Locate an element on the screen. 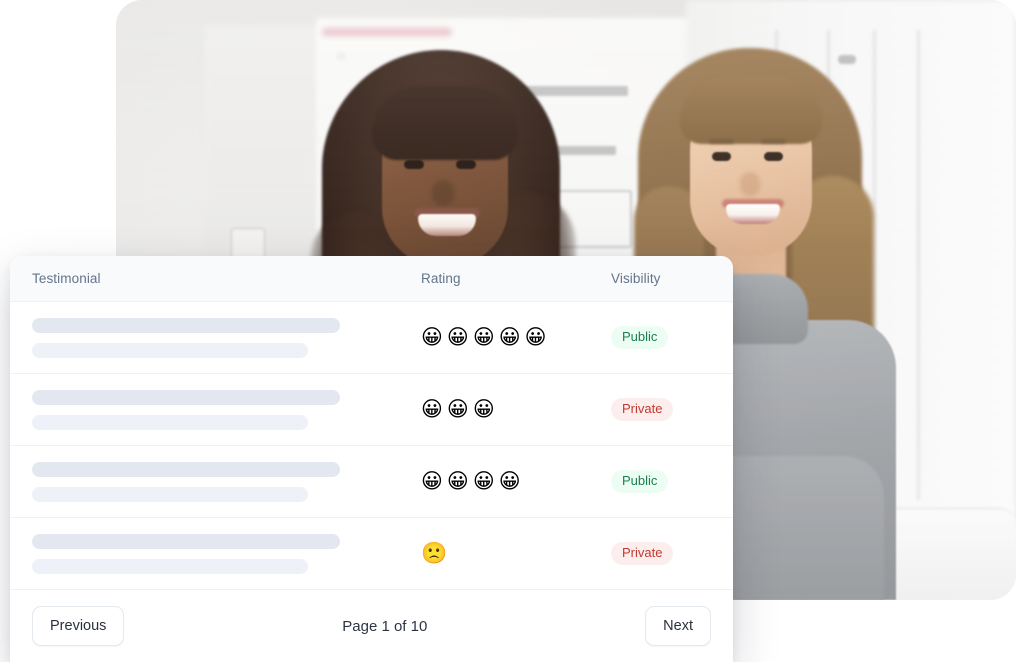 The height and width of the screenshot is (662, 1016). pagination-bar: Previous Page 1 of 10 Next is located at coordinates (371, 626).